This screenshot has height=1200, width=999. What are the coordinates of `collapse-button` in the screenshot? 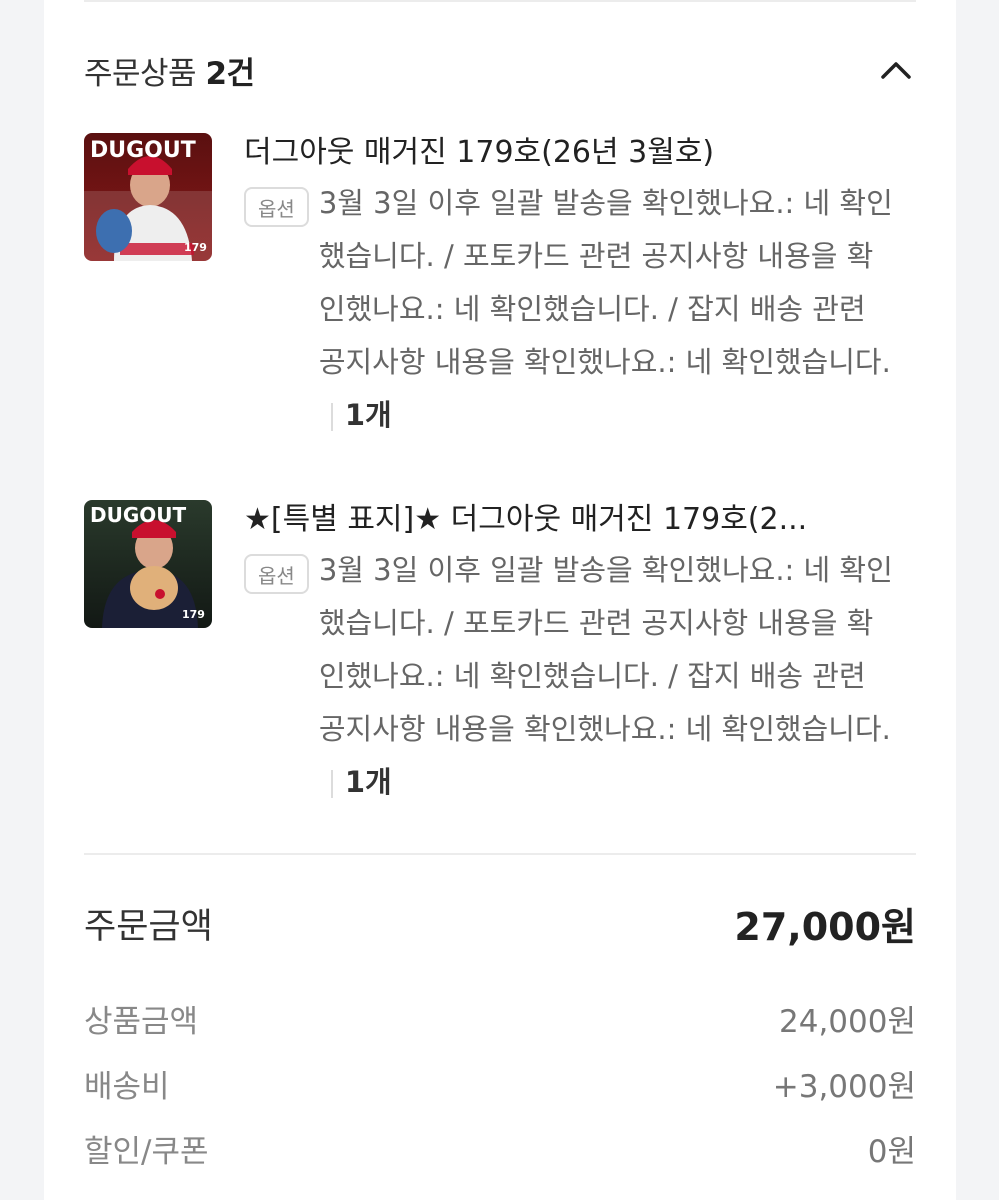 It's located at (896, 70).